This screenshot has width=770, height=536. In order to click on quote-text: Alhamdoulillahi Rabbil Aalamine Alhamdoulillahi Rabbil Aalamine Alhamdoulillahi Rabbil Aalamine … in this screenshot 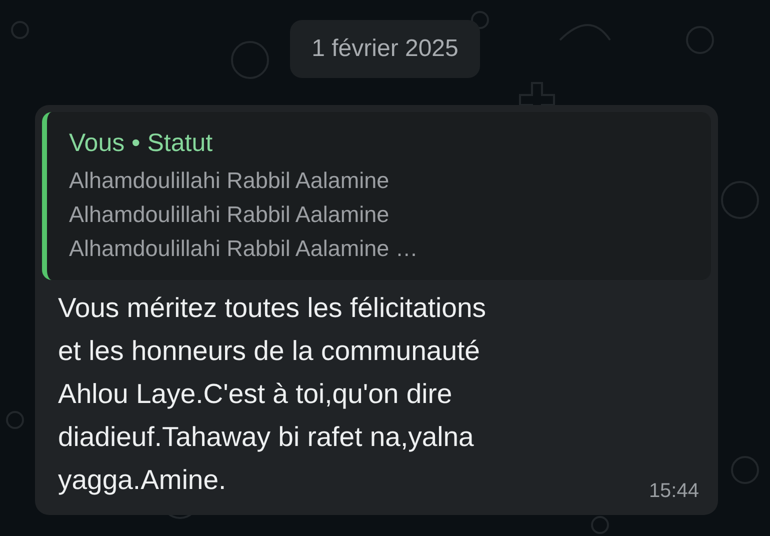, I will do `click(244, 215)`.